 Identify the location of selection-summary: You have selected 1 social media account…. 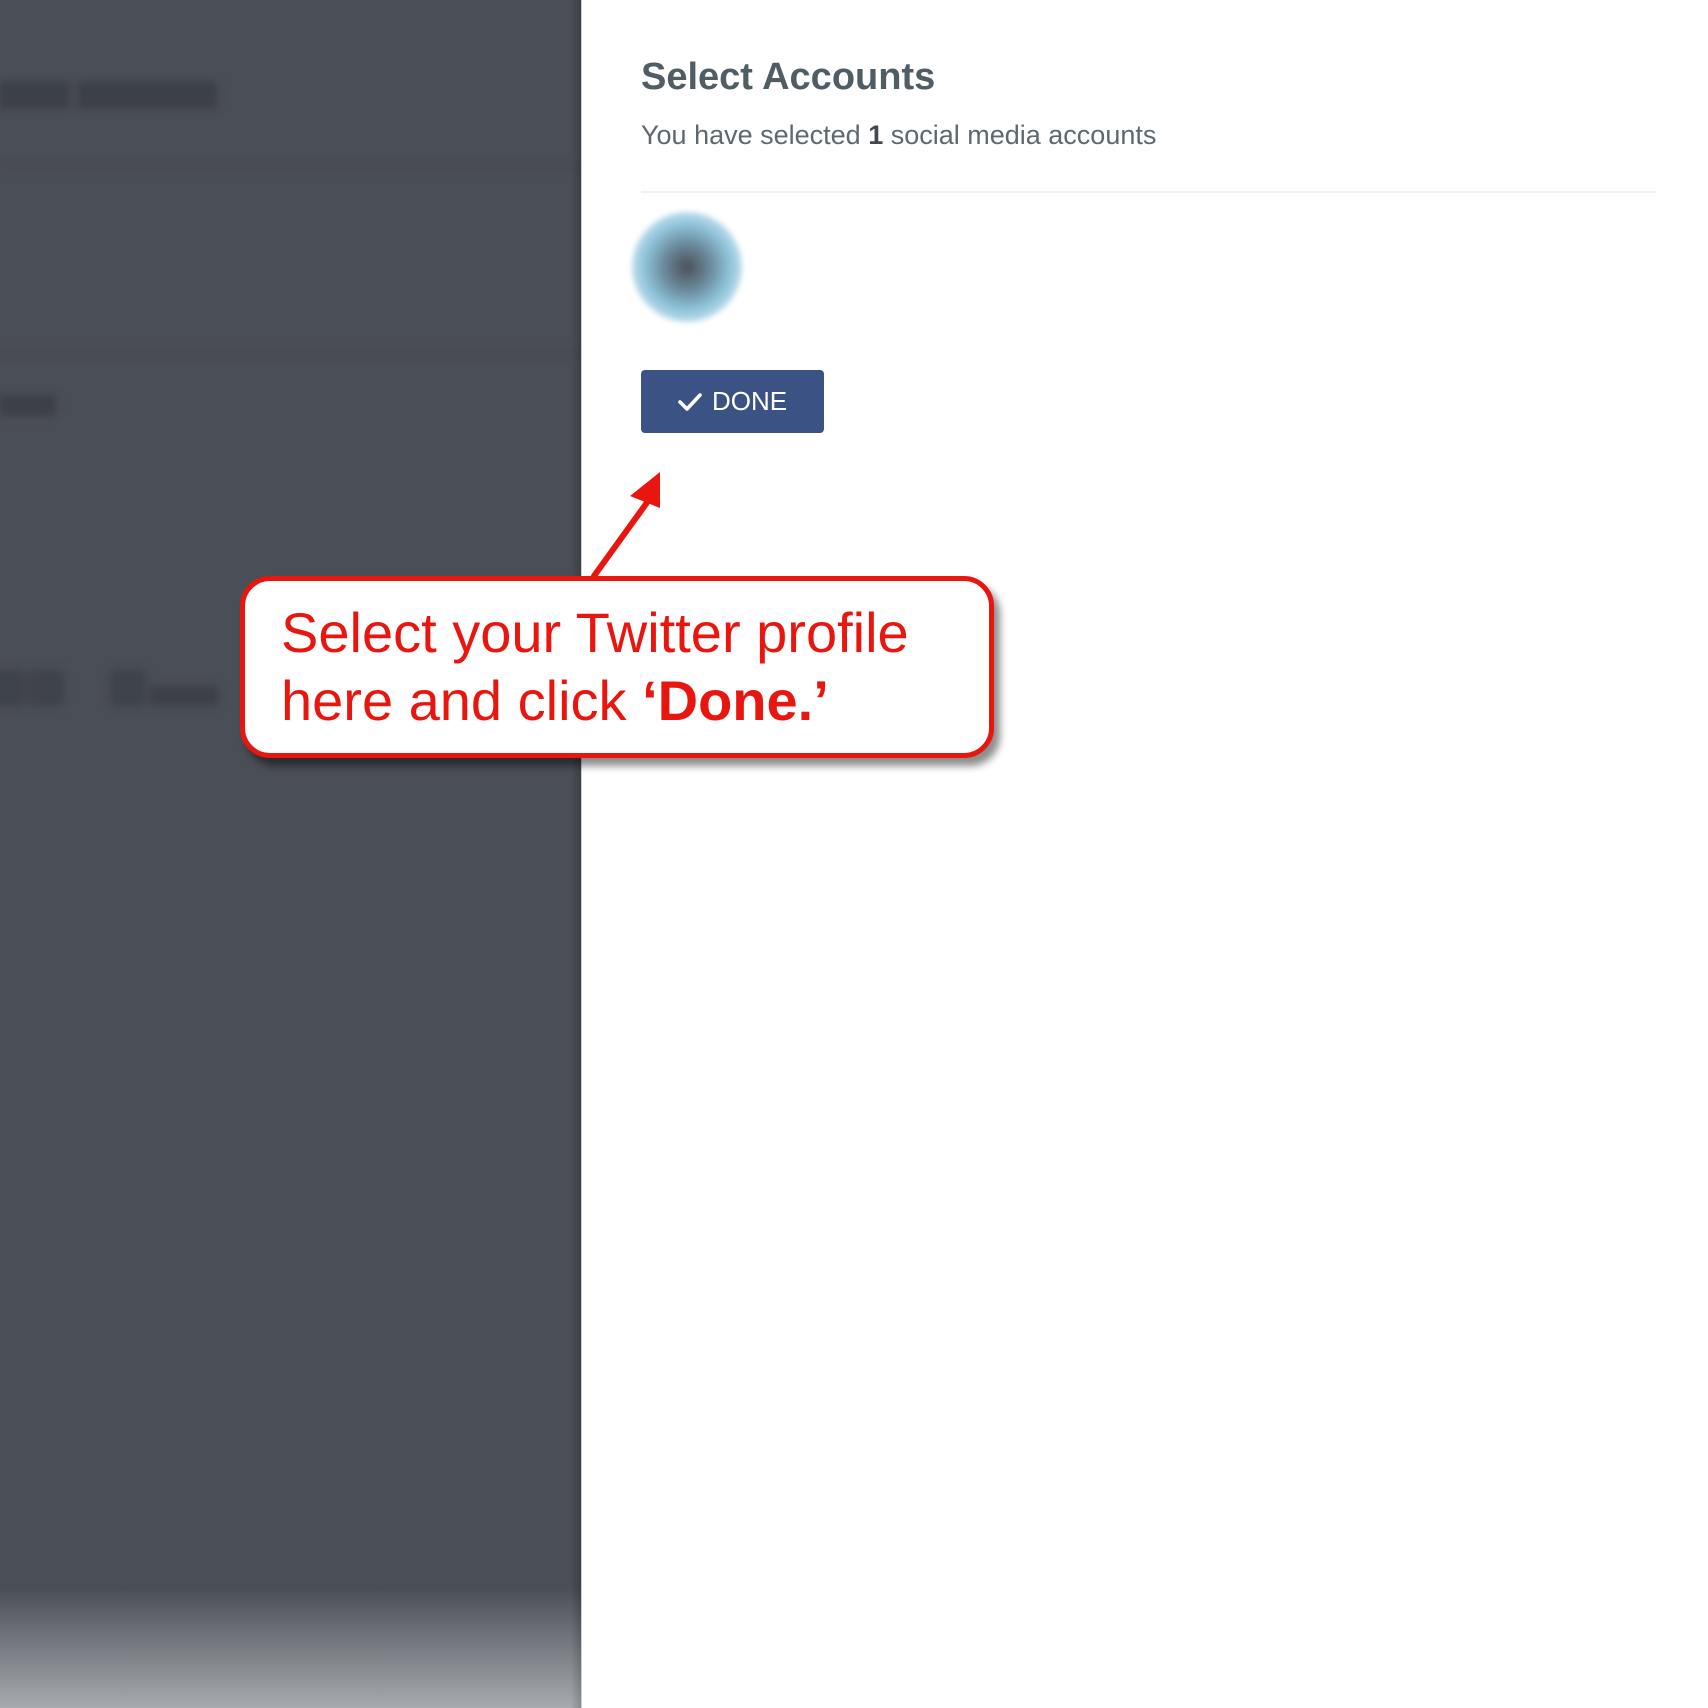
(898, 135).